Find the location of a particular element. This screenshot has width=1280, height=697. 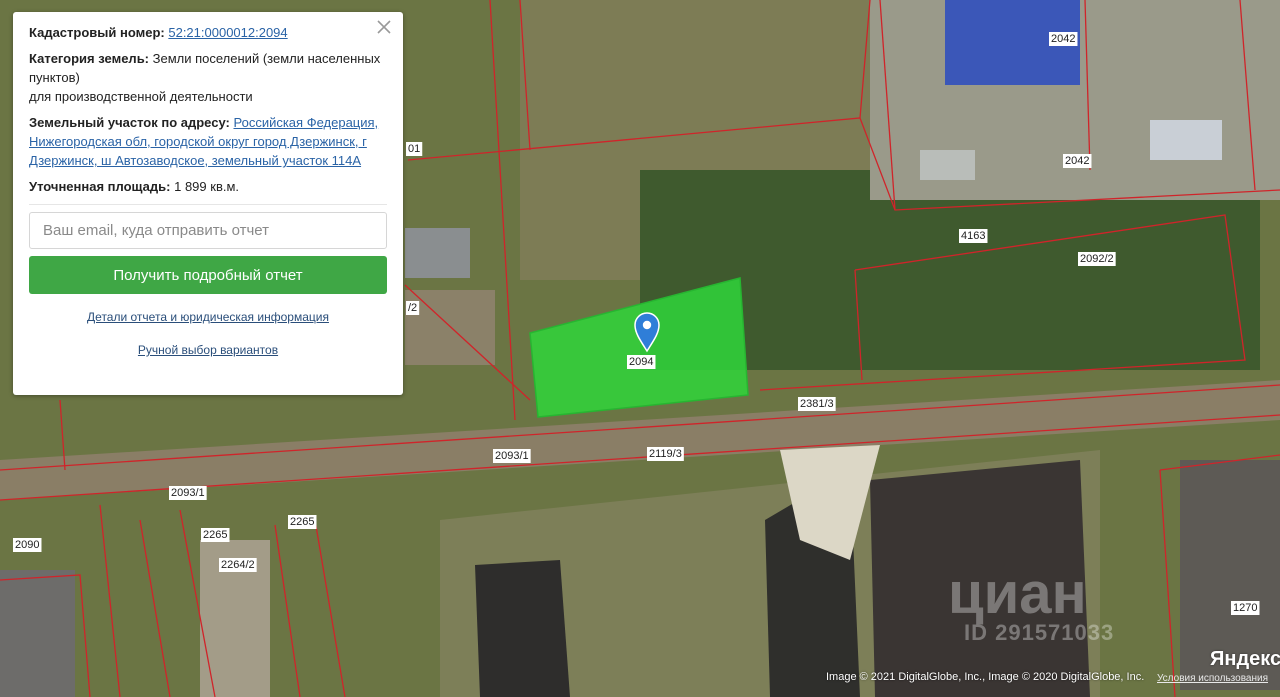

cadastral-label: Кадастровый номер: is located at coordinates (97, 32).